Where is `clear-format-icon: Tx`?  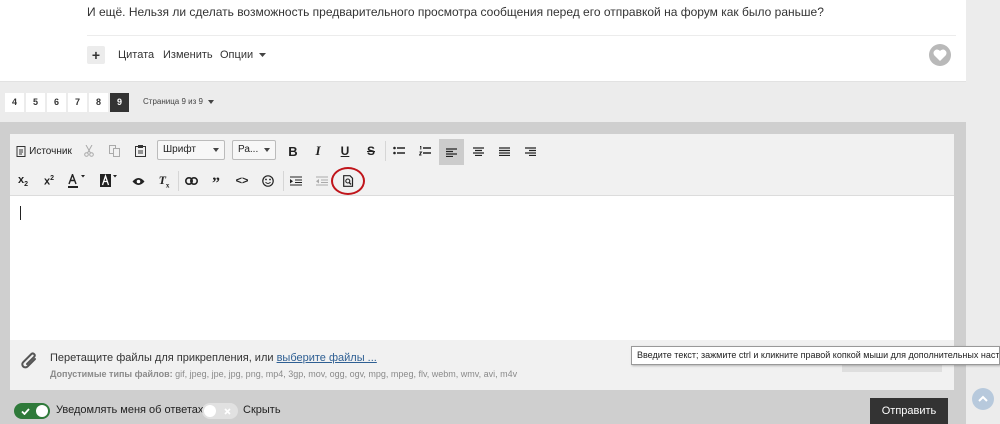 clear-format-icon: Tx is located at coordinates (164, 181).